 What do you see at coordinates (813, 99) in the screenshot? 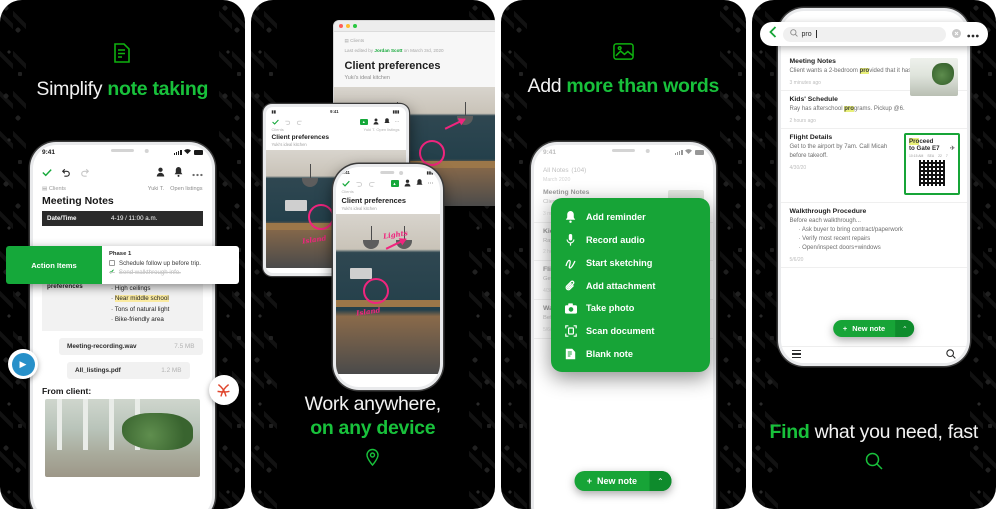
I see `result-title: Kids' Schedule` at bounding box center [813, 99].